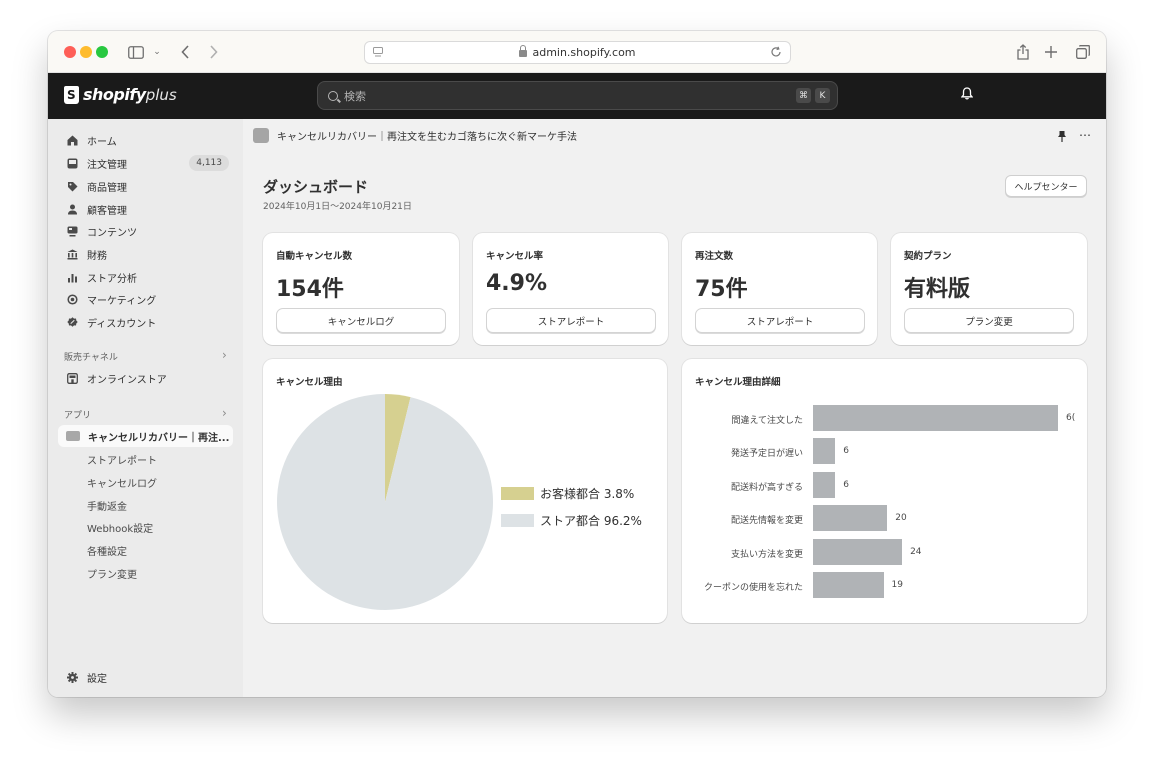 The height and width of the screenshot is (758, 1152). I want to click on sidebar: ホーム 注文管理 4,113 商品管理 顧客管理 コンテンツ 財務 ストア分析, so click(145, 408).